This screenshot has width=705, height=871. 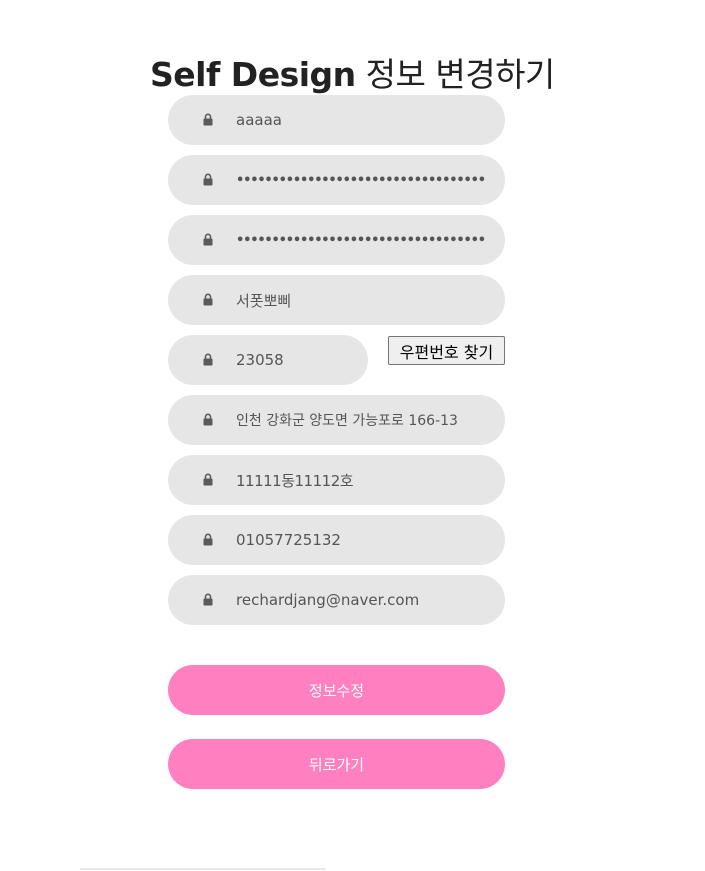 What do you see at coordinates (336, 120) in the screenshot?
I see `user-id-field: aaaaa` at bounding box center [336, 120].